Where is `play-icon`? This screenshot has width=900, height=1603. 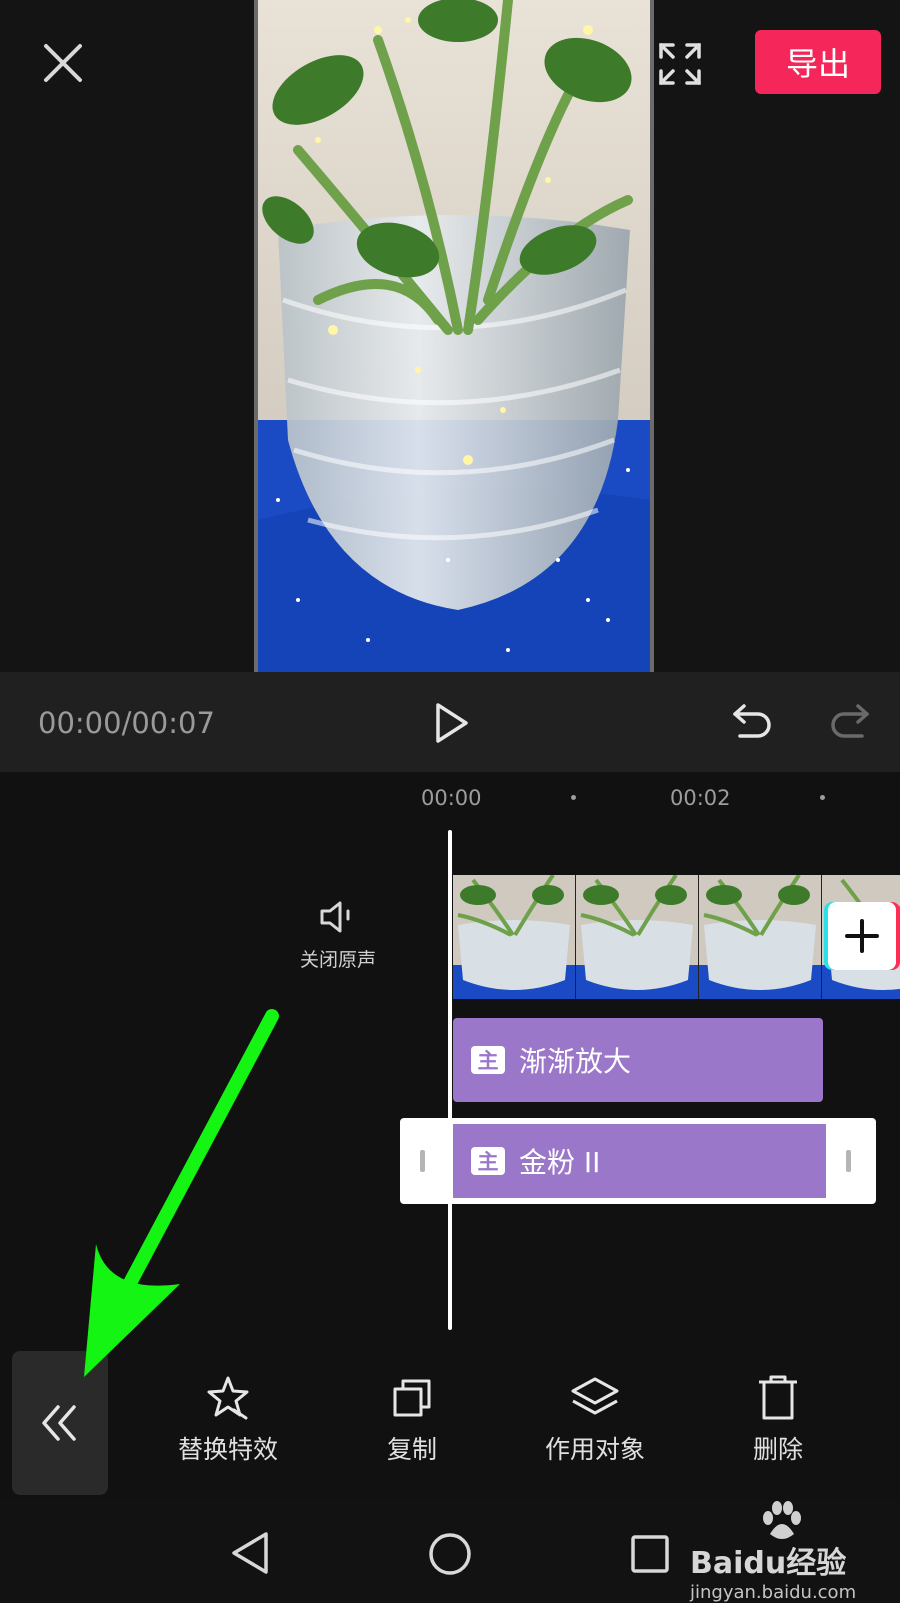
play-icon is located at coordinates (452, 723).